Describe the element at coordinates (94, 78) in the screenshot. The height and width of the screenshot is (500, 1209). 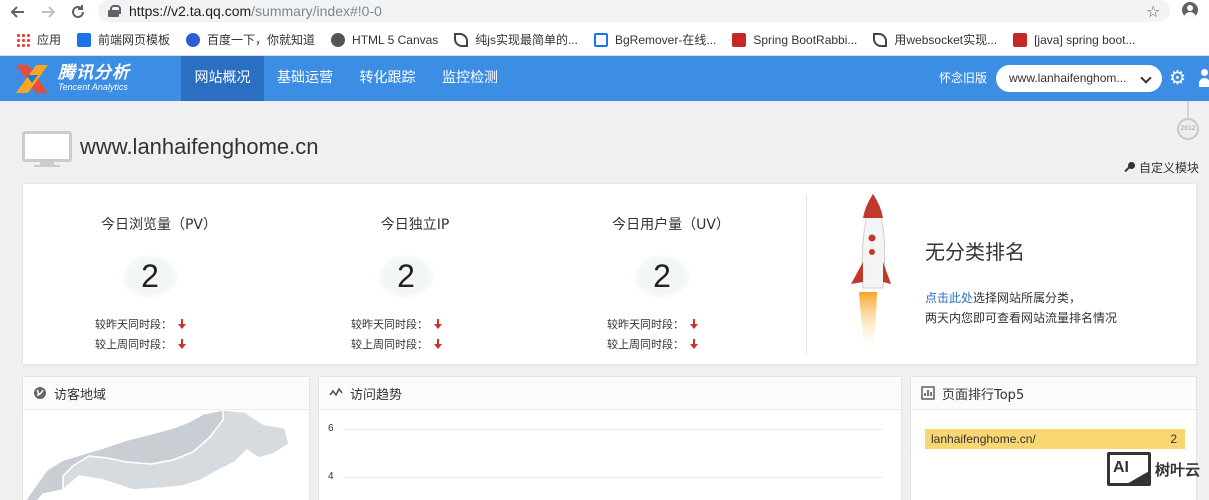
I see `brand: 腾讯分析 Tencent Analytics` at that location.